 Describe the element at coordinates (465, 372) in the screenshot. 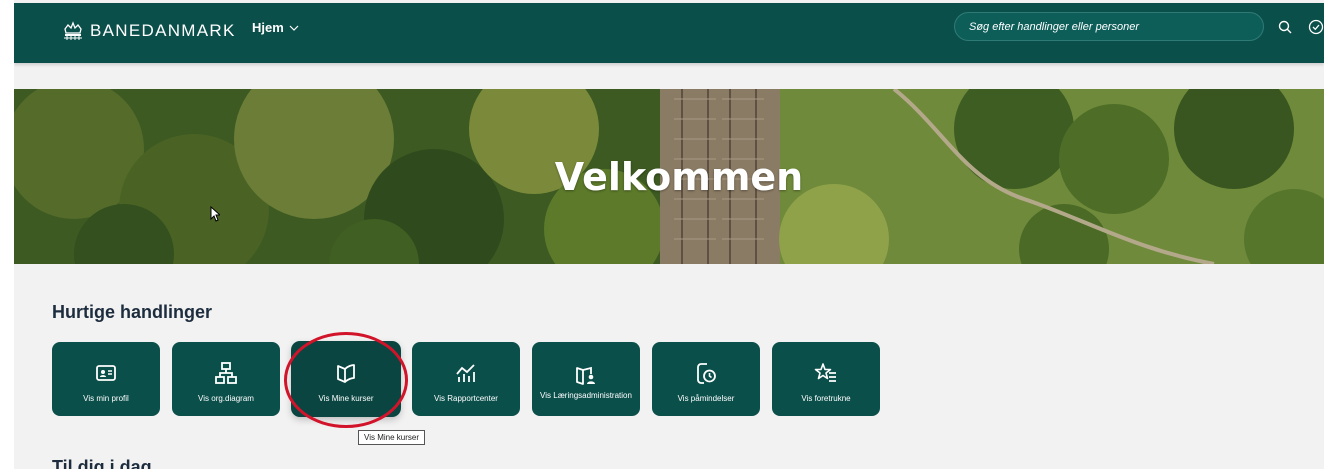

I see `line-chart-icon` at that location.